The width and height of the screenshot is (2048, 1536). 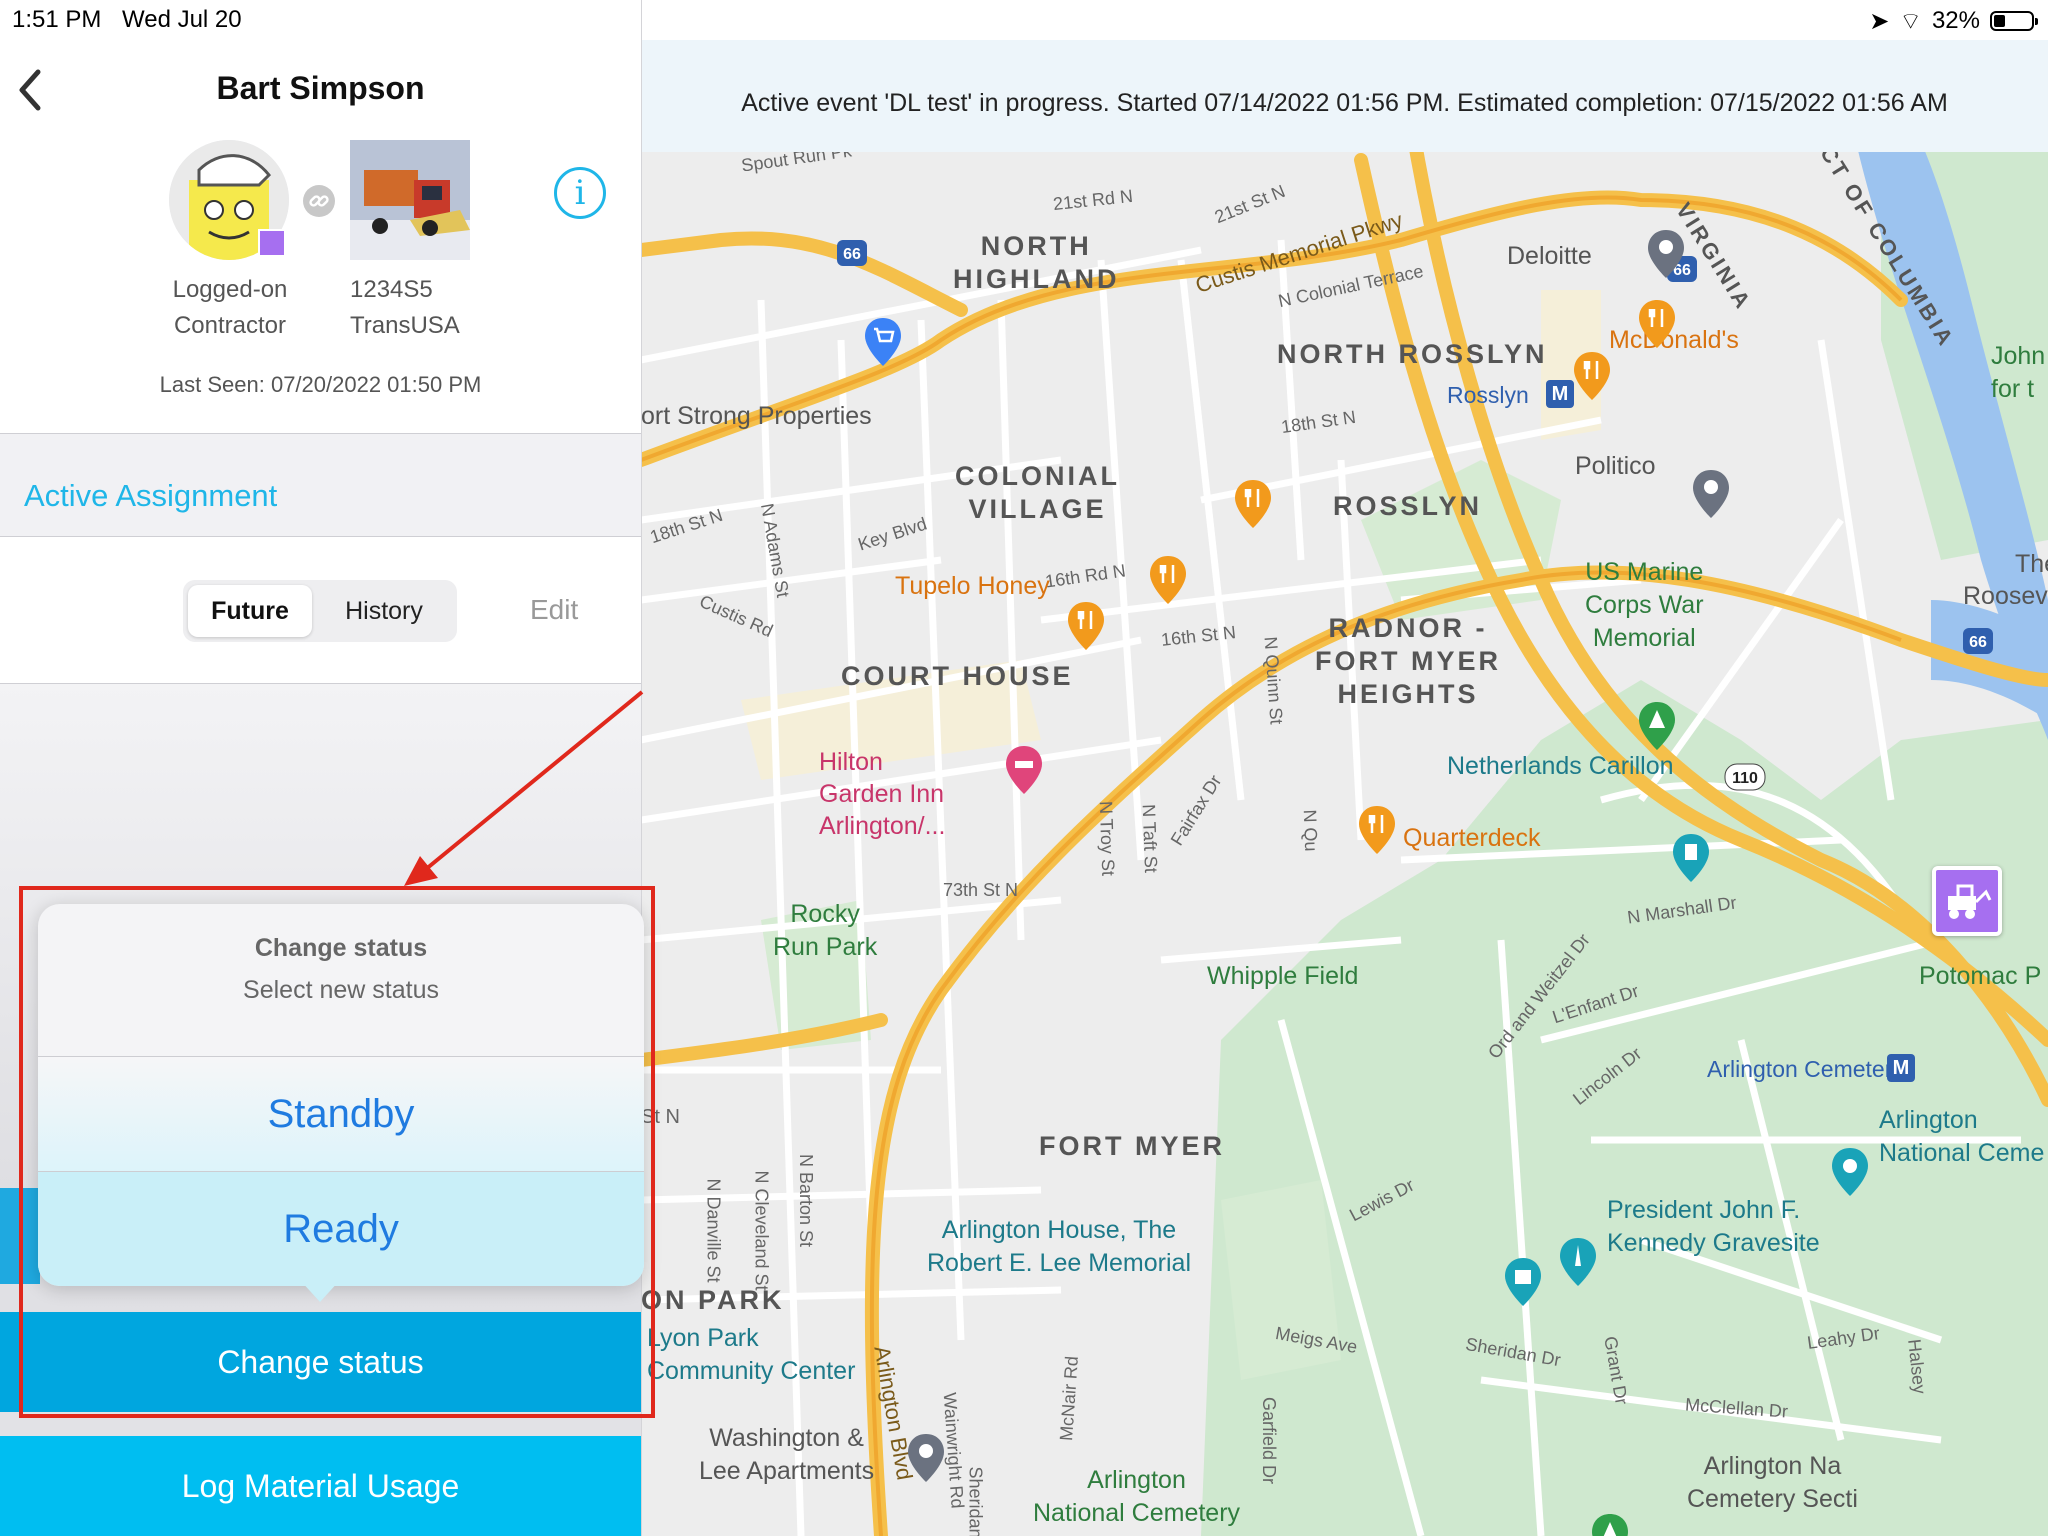 What do you see at coordinates (2005, 596) in the screenshot?
I see `poi-roosevelt-bridge: Roosevelt Bri` at bounding box center [2005, 596].